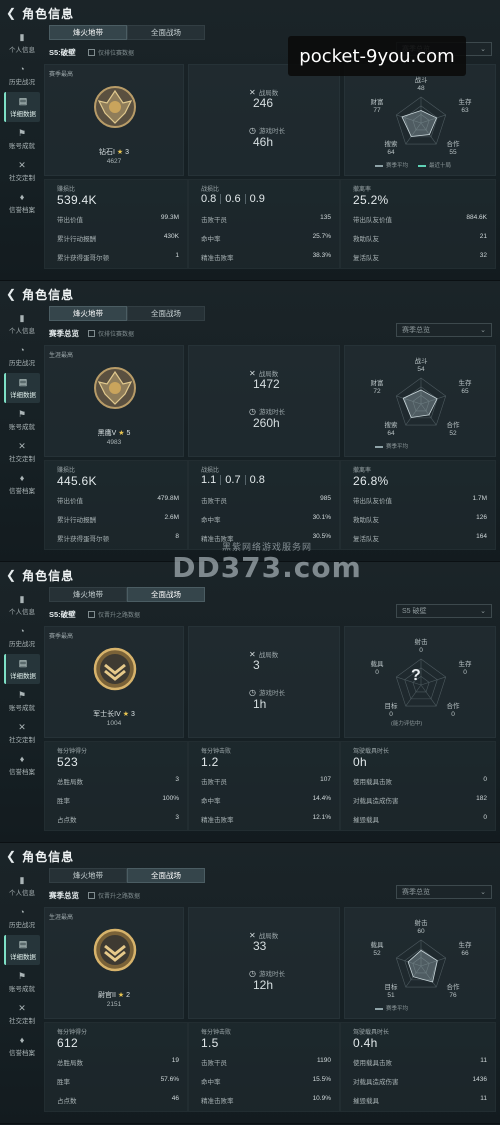 The image size is (500, 1125). Describe the element at coordinates (22, 759) in the screenshot. I see `sidebar-icon: ♦` at that location.